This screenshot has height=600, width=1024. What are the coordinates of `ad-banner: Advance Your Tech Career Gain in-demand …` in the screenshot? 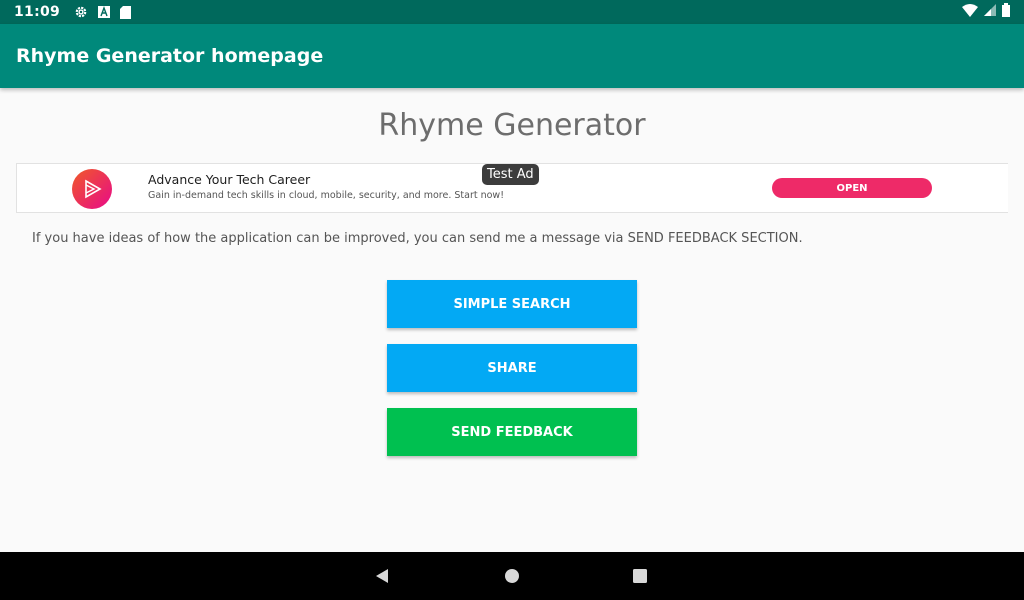 It's located at (512, 188).